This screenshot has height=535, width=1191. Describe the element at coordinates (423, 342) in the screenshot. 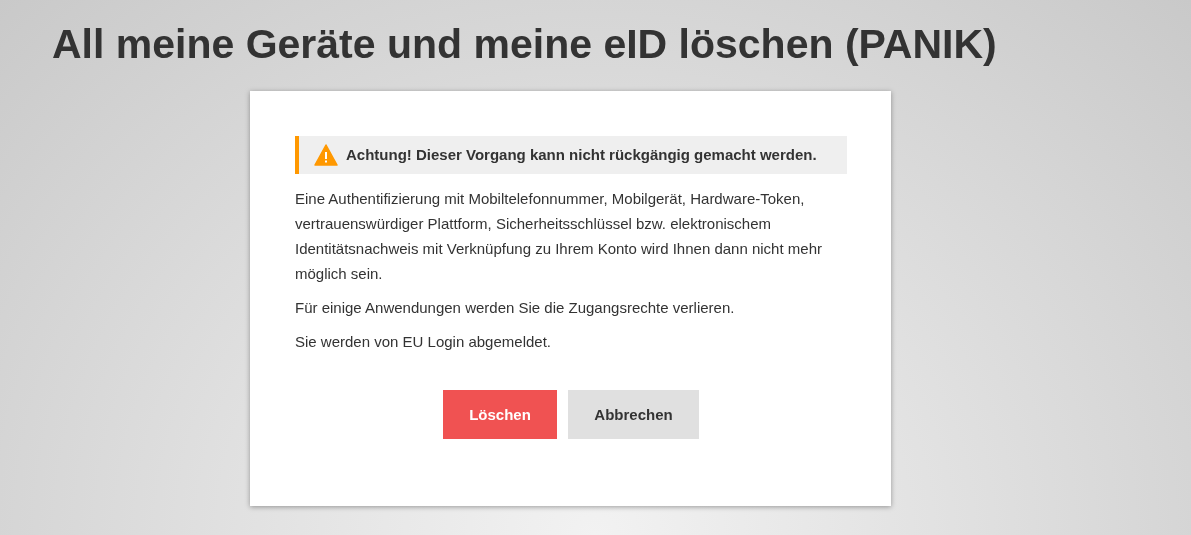

I see `info-paragraph: Sie werden von EU Login abgemeldet.` at that location.